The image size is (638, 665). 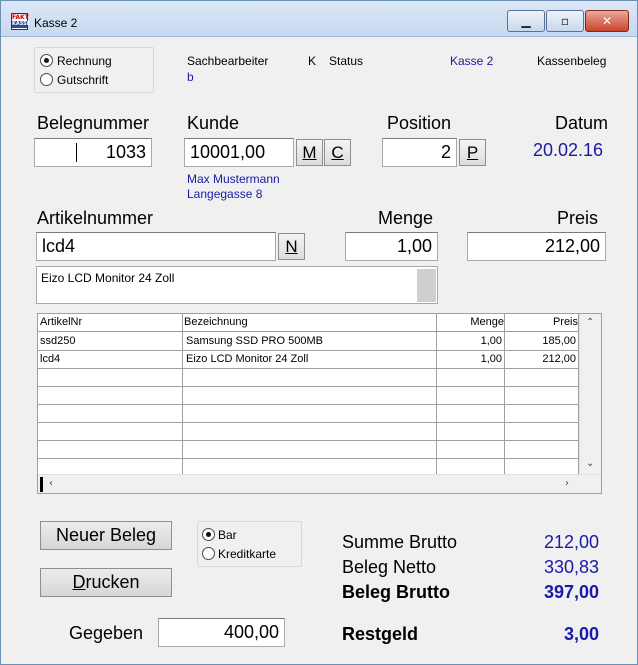 What do you see at coordinates (46, 60) in the screenshot?
I see `rechnung-radio` at bounding box center [46, 60].